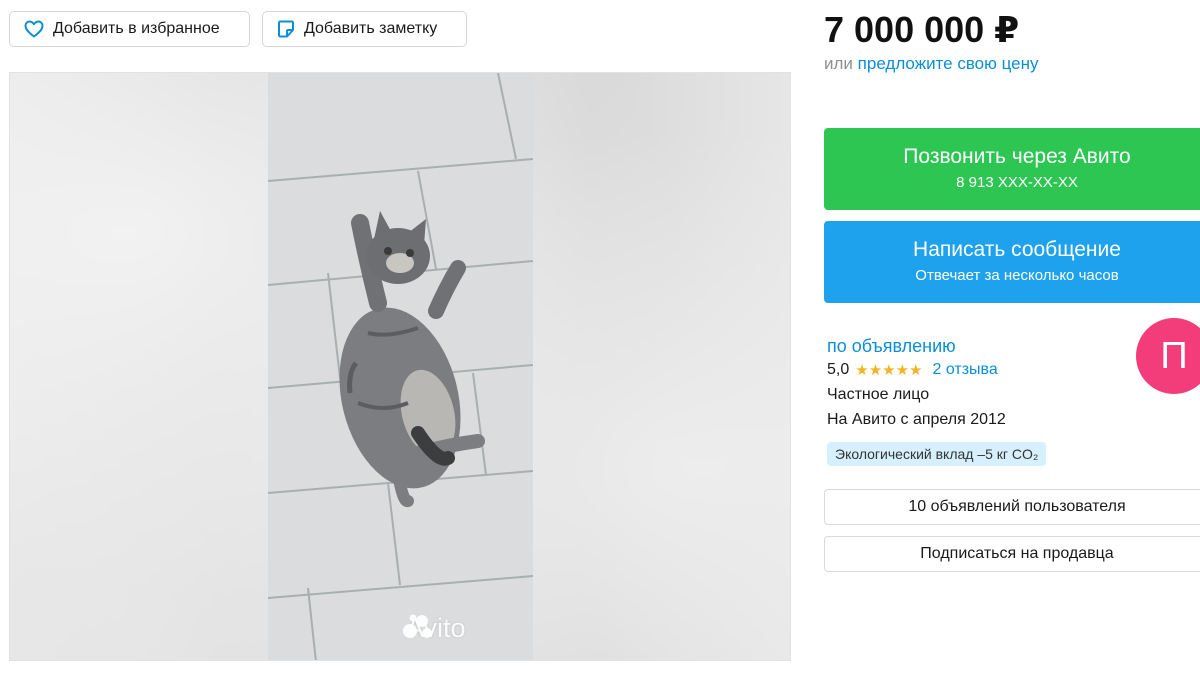  Describe the element at coordinates (838, 63) in the screenshot. I see `or-label: или` at that location.